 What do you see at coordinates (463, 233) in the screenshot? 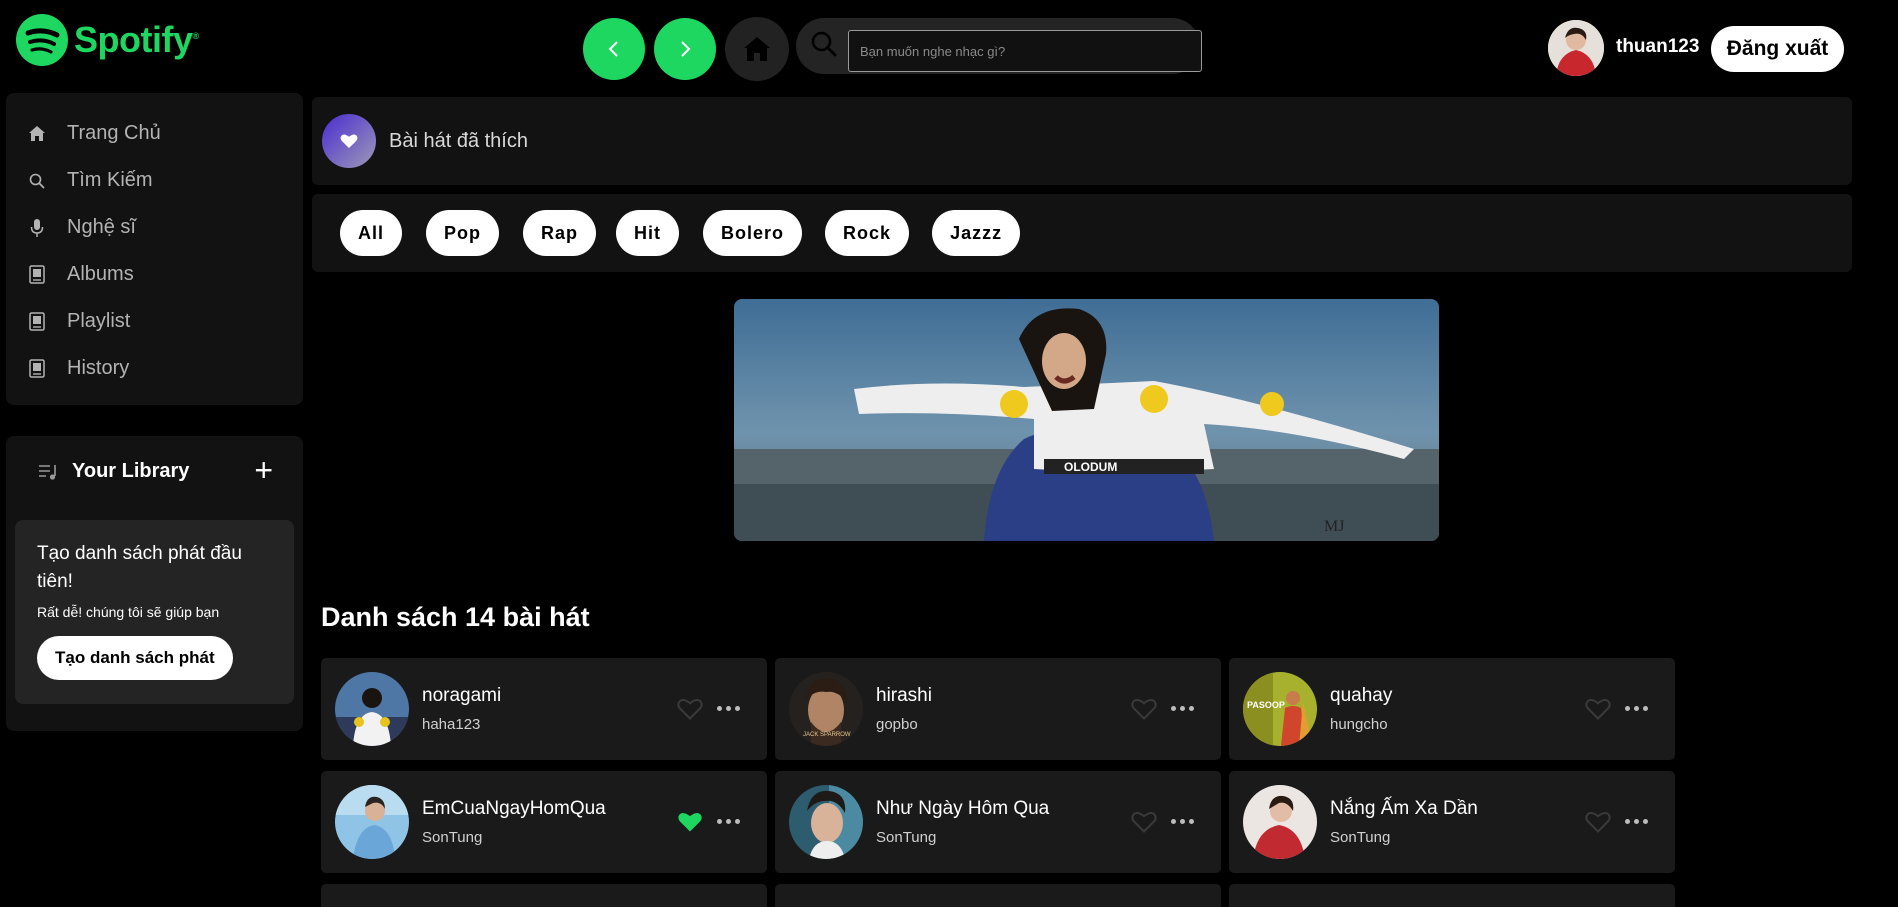
I see `genre-chip-pop: Pop` at bounding box center [463, 233].